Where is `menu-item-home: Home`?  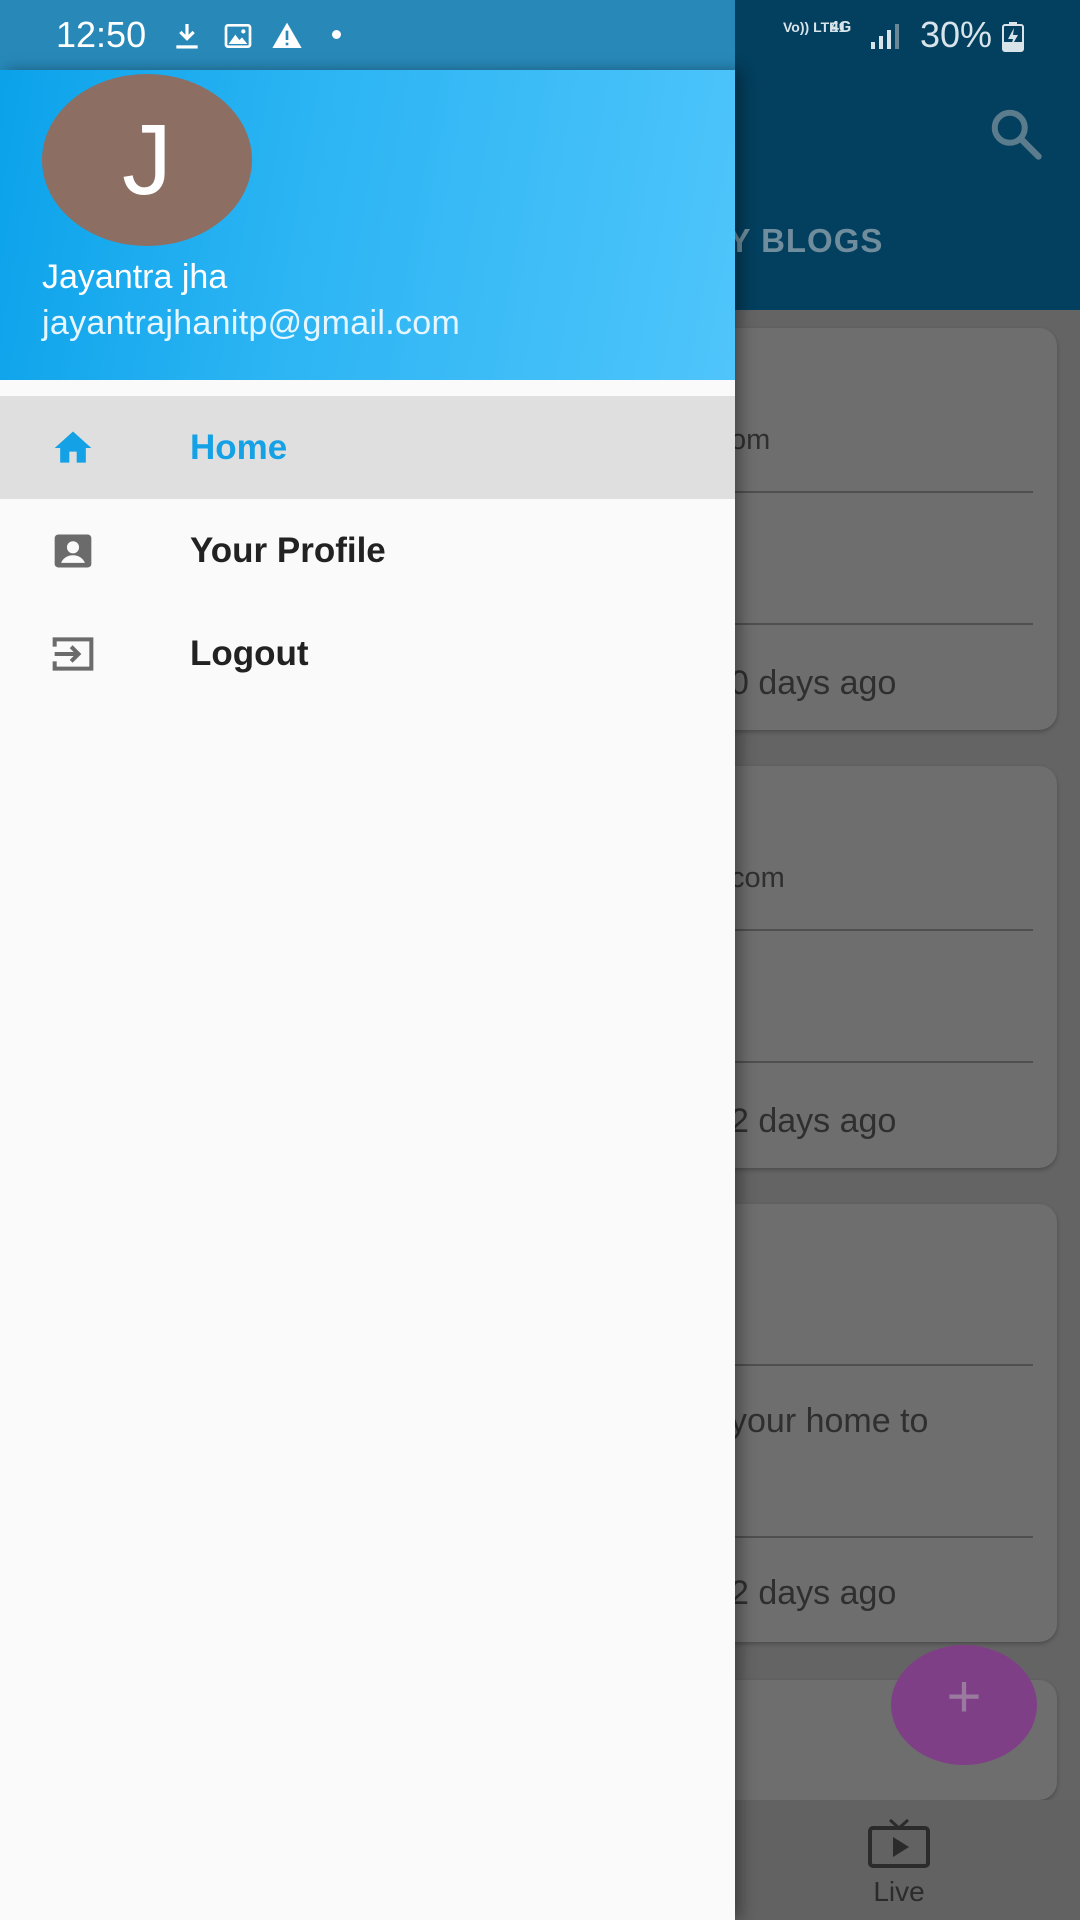
menu-item-home: Home is located at coordinates (367, 447).